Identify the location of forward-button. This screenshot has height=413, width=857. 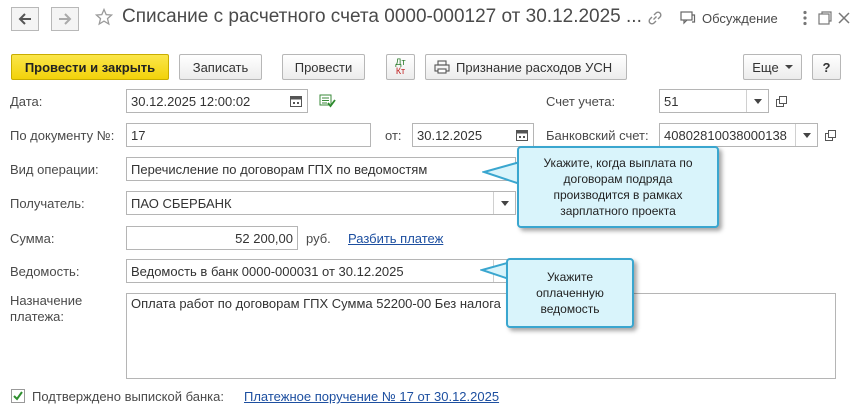
(65, 19).